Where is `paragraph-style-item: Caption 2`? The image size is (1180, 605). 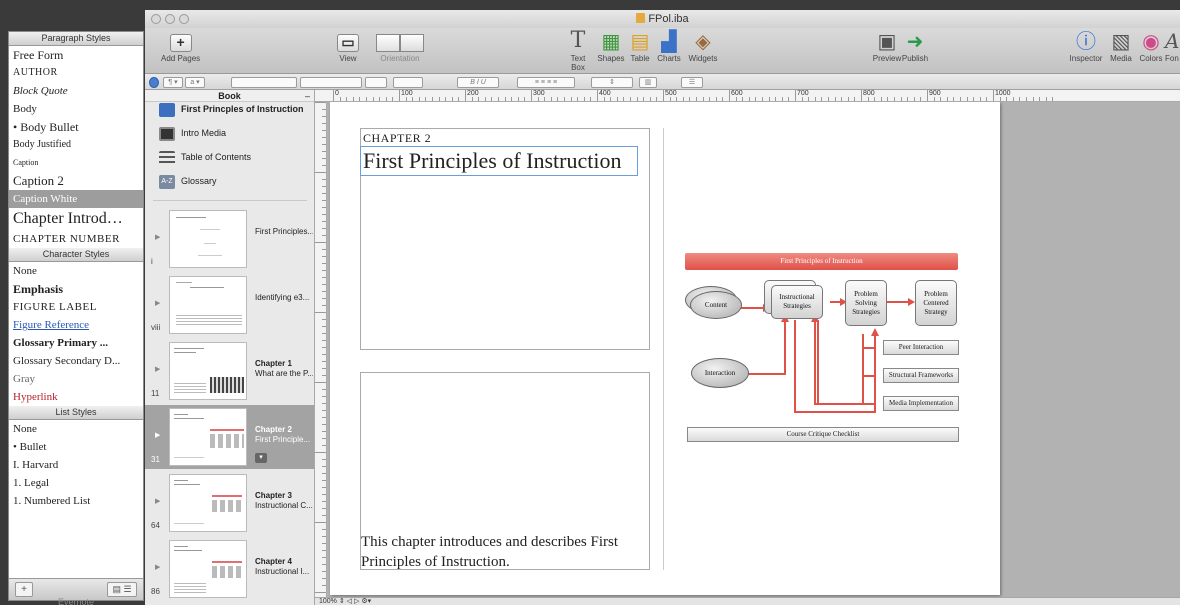 paragraph-style-item: Caption 2 is located at coordinates (76, 181).